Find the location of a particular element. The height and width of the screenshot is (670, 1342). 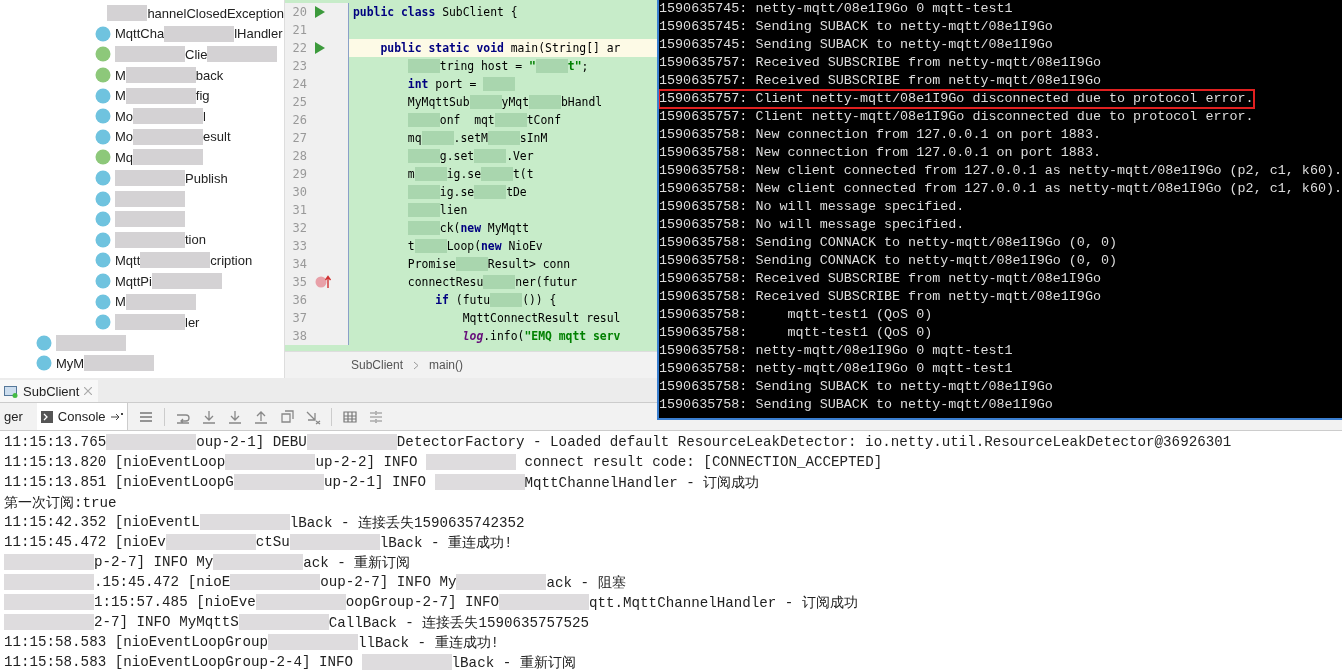

console-text: 11:15:58.583 [nioEventLoopGroup-2-4] INFO is located at coordinates (179, 662).